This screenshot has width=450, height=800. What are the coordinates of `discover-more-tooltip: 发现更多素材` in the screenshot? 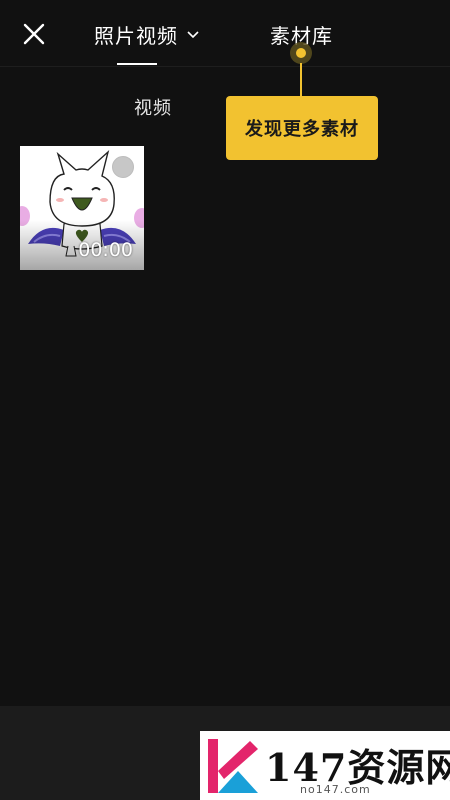 It's located at (302, 128).